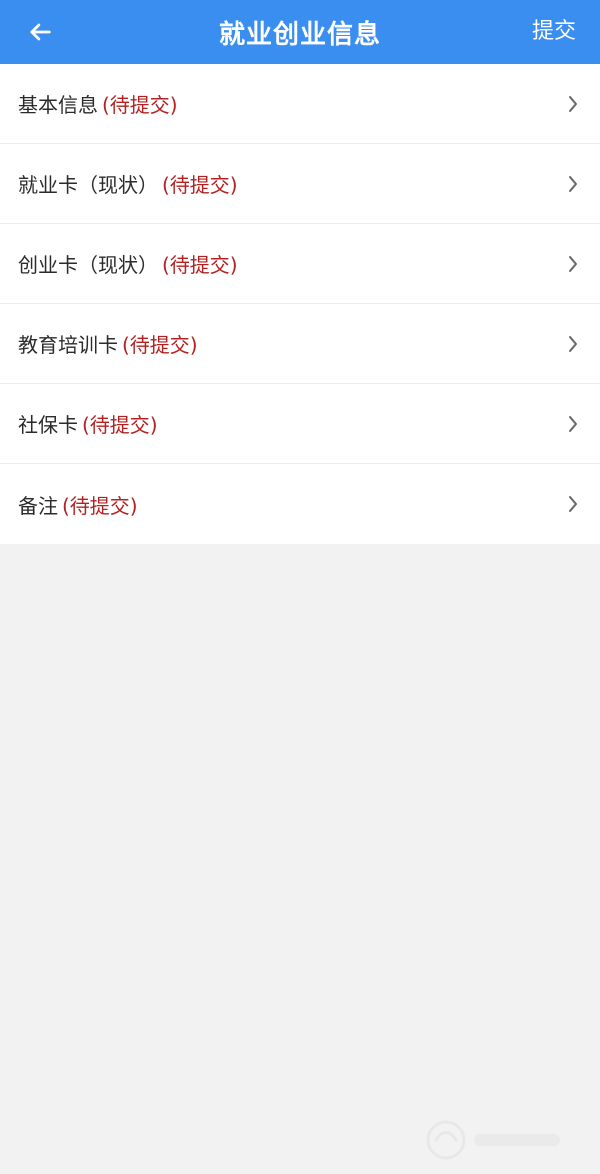 This screenshot has width=600, height=1174. Describe the element at coordinates (300, 104) in the screenshot. I see `list-item-basic-info: 基本信息 (待提交)` at that location.